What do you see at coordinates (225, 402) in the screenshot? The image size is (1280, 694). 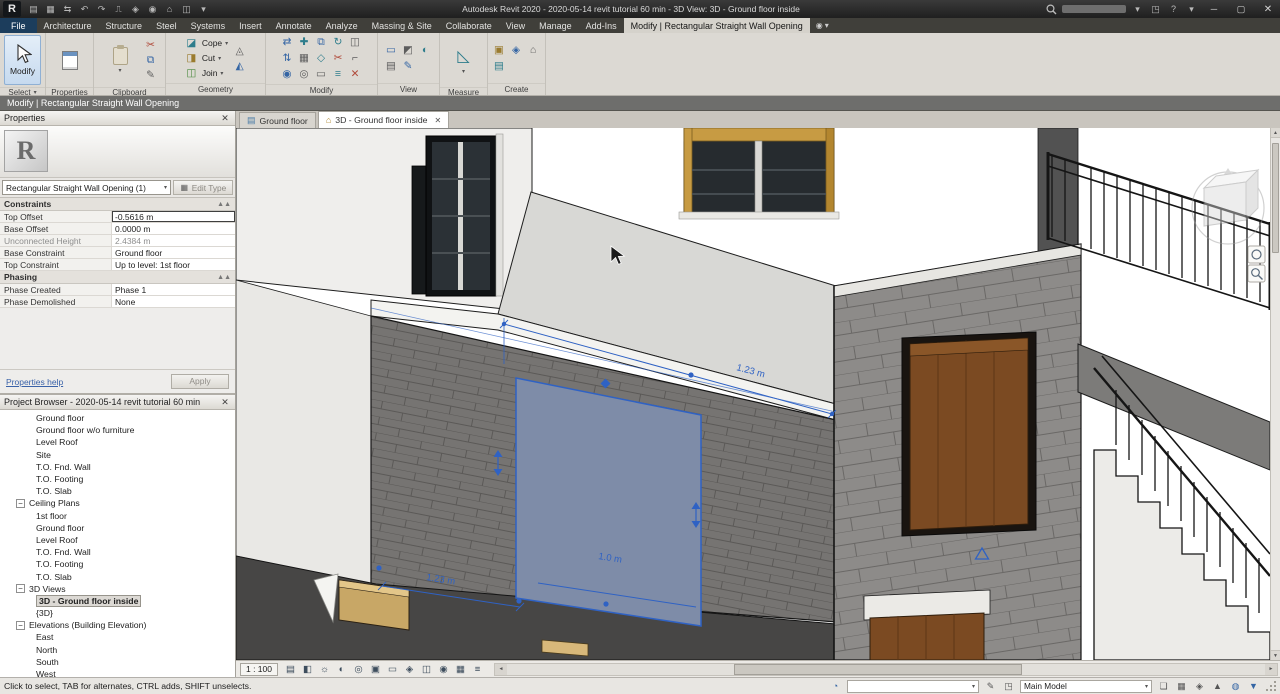 I see `project-browser-close-icon: ✕` at bounding box center [225, 402].